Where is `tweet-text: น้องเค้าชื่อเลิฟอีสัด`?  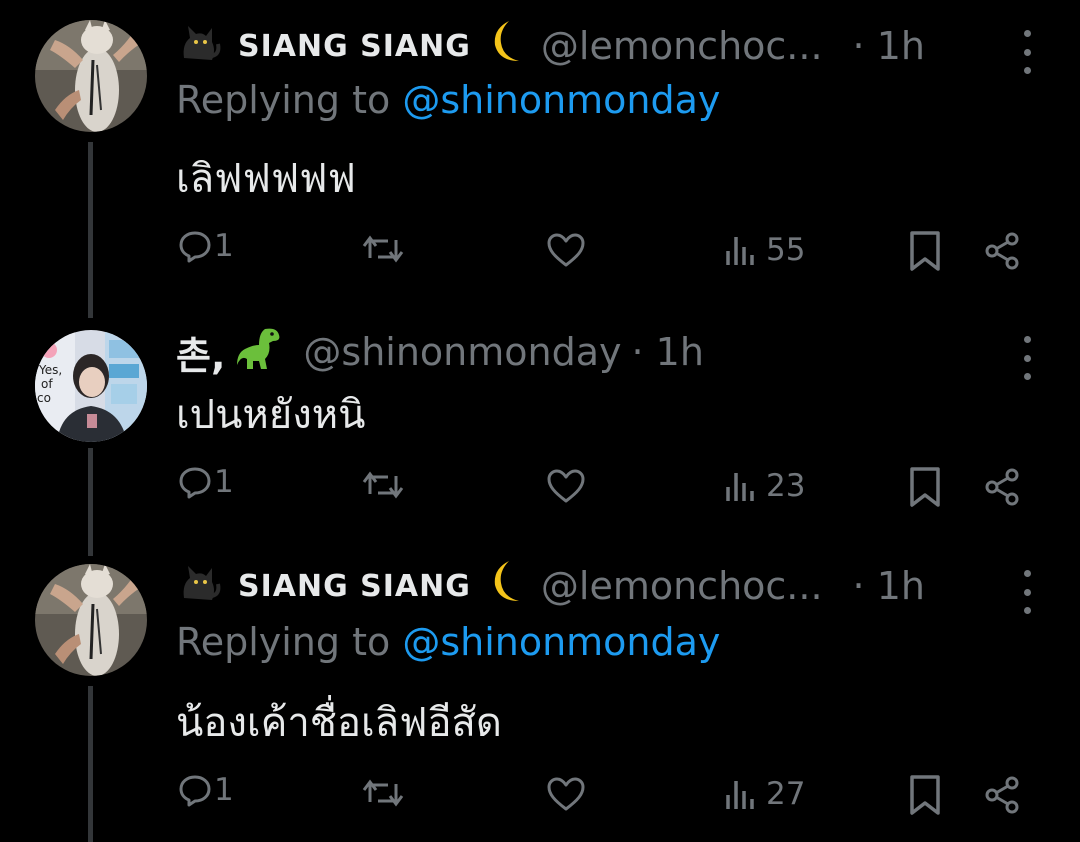
tweet-text: น้องเค้าชื่อเลิฟอีสัด is located at coordinates (339, 723).